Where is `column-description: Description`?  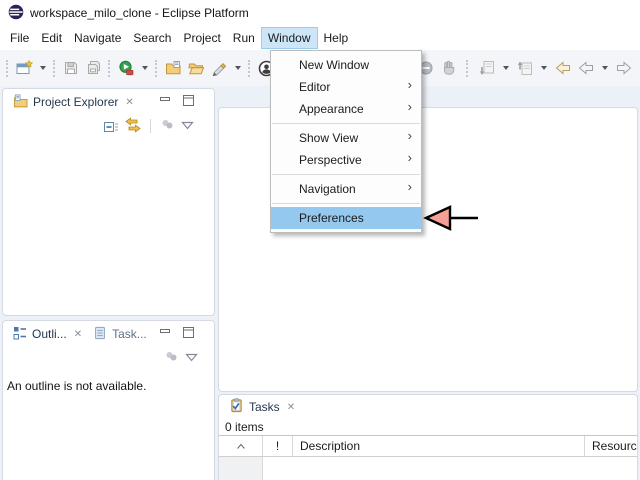
column-description: Description is located at coordinates (439, 446).